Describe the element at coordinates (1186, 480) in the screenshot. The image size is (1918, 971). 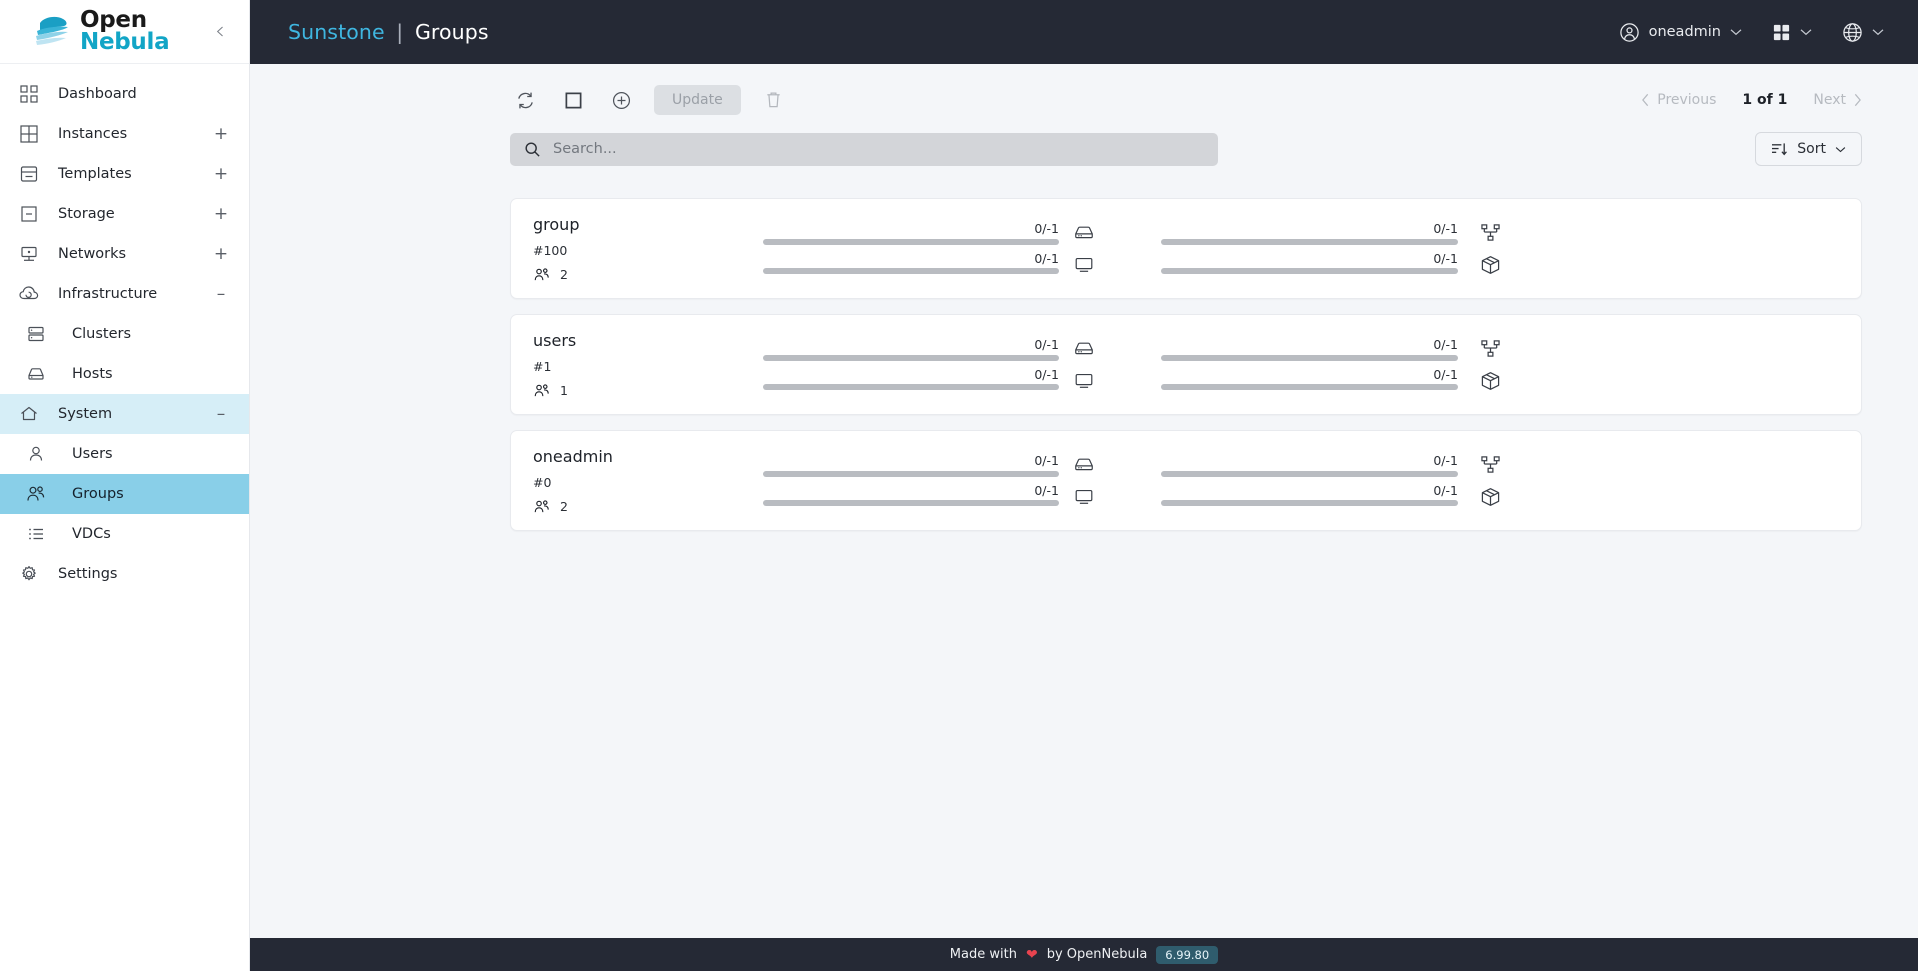
I see `group-card: oneadmin #0 2 0/-1 0/-1 0/-1 0/-1` at that location.